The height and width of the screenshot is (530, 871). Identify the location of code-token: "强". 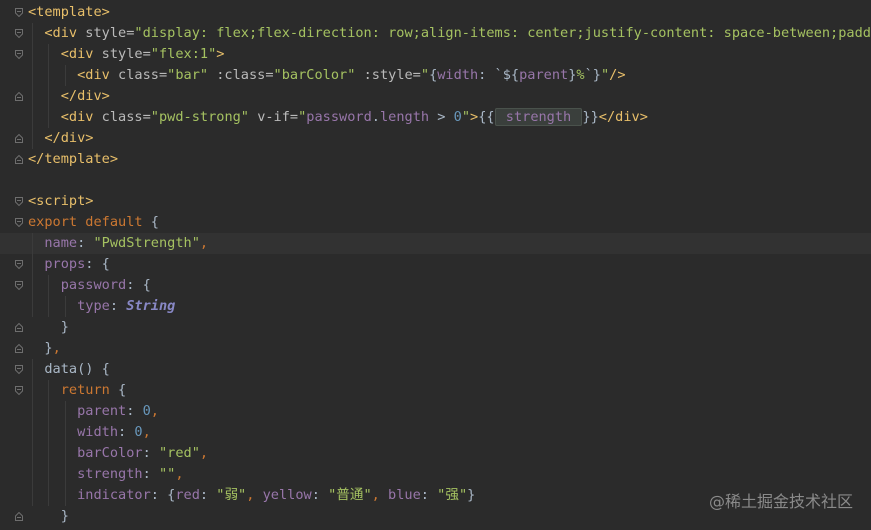
(452, 495).